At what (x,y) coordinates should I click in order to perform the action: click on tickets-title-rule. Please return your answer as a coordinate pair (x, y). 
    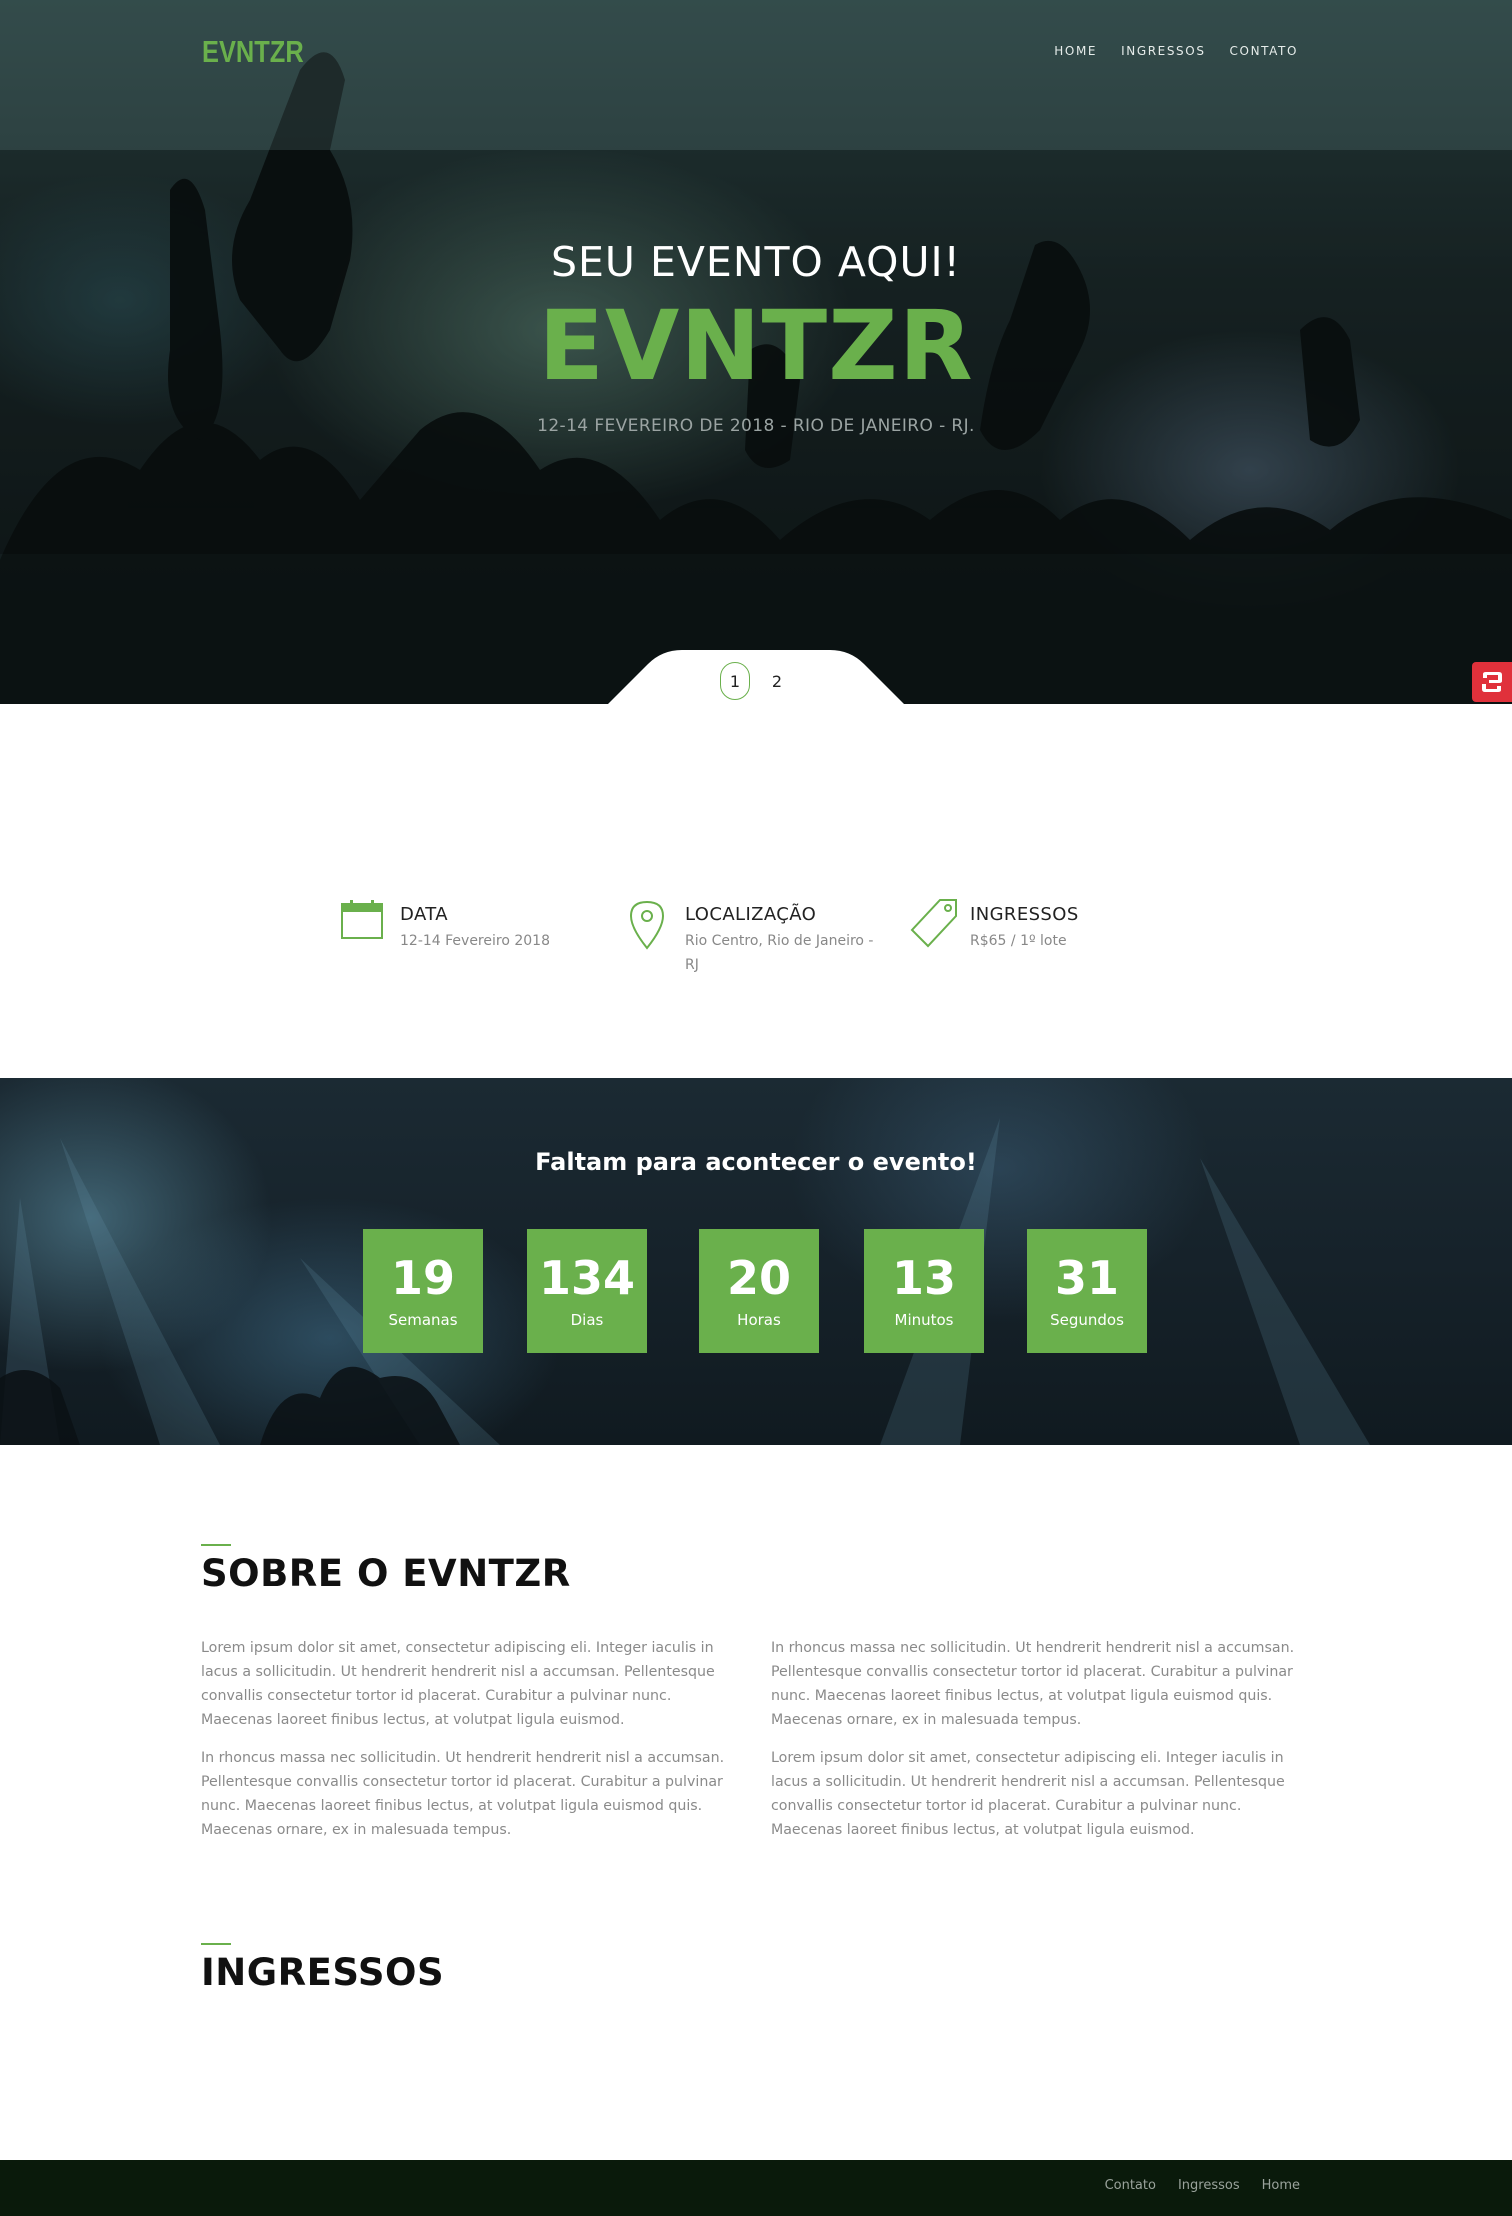
    Looking at the image, I should click on (216, 1944).